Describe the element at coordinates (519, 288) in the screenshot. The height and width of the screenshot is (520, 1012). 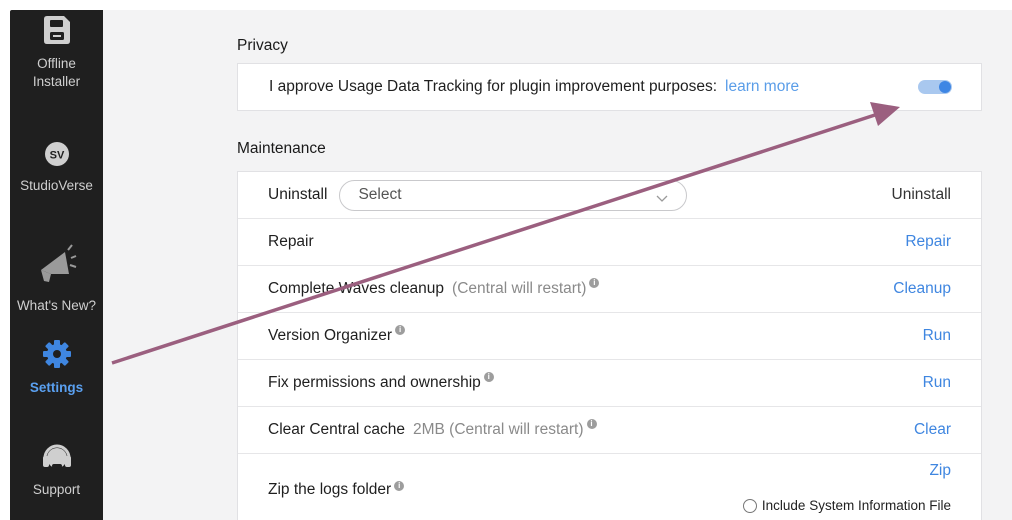
I see `cleanup-note: (Central will restart)` at that location.